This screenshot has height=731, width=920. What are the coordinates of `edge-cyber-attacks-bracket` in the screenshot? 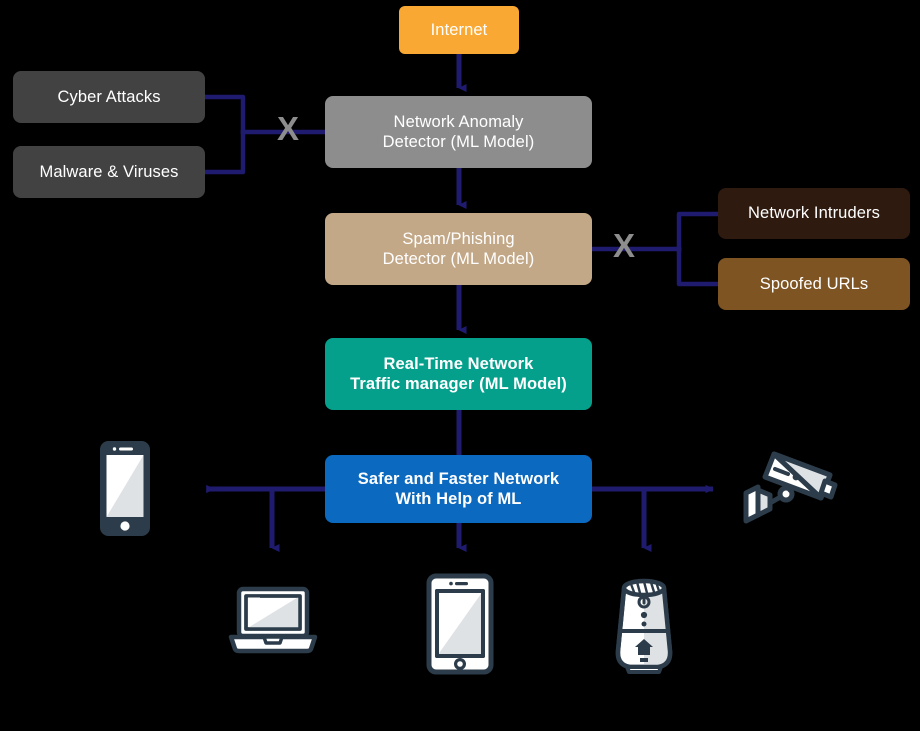 It's located at (224, 114).